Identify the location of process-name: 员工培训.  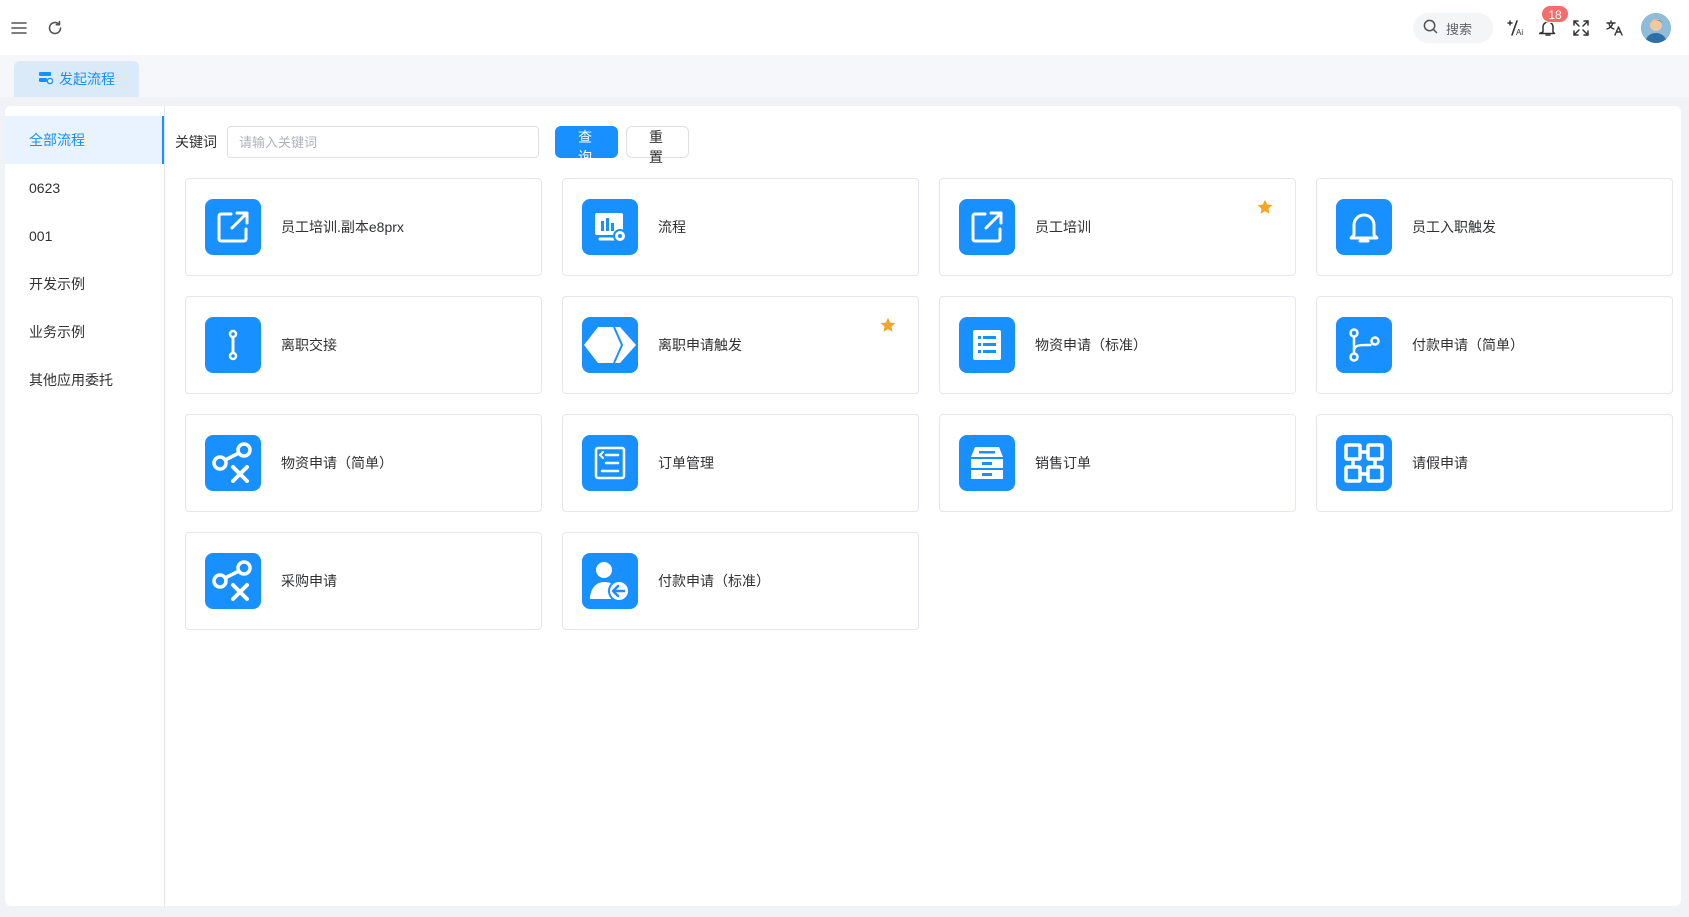
(1063, 227).